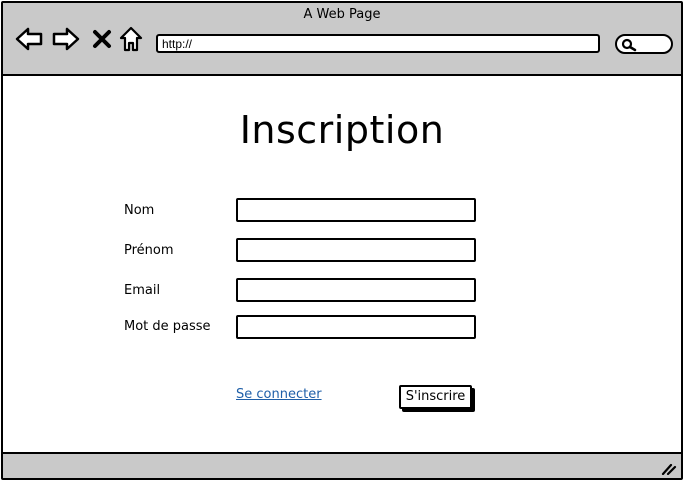 Image resolution: width=686 pixels, height=483 pixels. What do you see at coordinates (644, 44) in the screenshot?
I see `search-field` at bounding box center [644, 44].